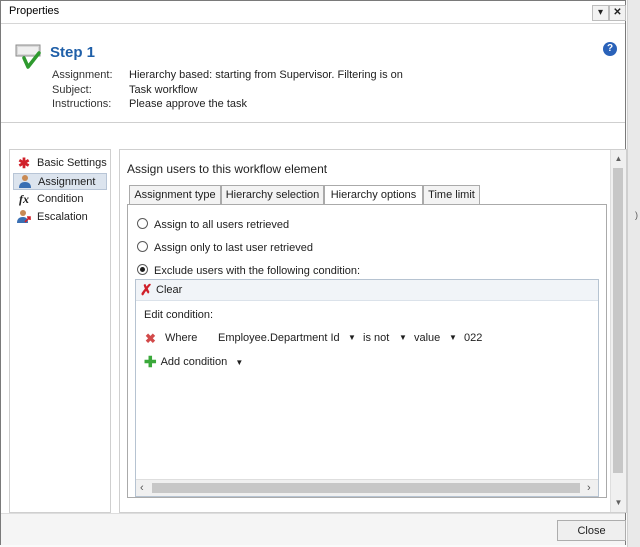 The width and height of the screenshot is (640, 547). Describe the element at coordinates (633, 273) in the screenshot. I see `background-window-edge: )` at that location.